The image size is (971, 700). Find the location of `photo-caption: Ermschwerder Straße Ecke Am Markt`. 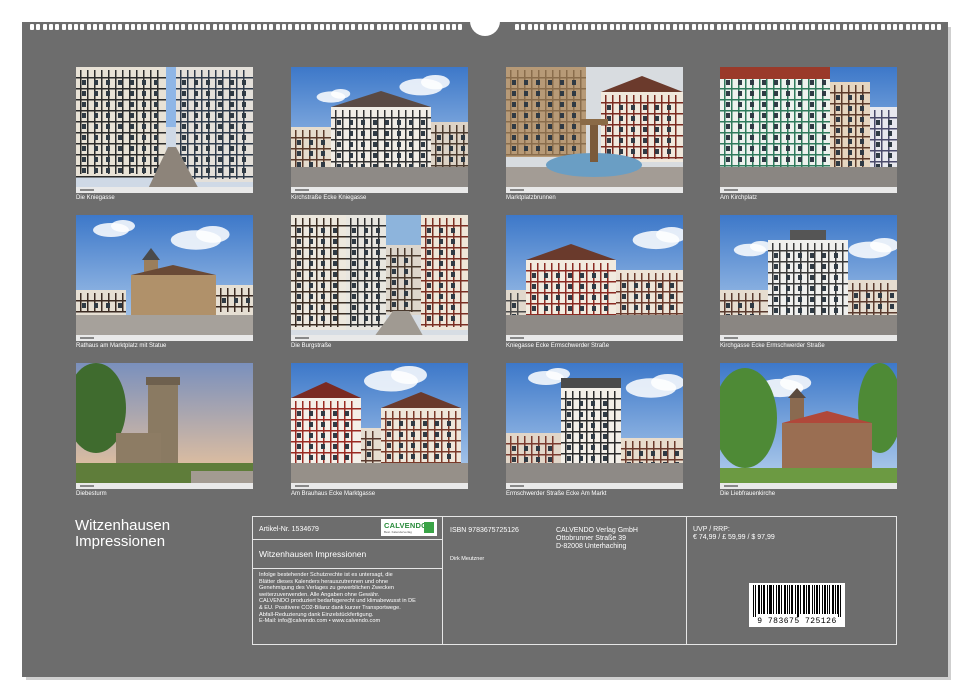

photo-caption: Ermschwerder Straße Ecke Am Markt is located at coordinates (556, 494).